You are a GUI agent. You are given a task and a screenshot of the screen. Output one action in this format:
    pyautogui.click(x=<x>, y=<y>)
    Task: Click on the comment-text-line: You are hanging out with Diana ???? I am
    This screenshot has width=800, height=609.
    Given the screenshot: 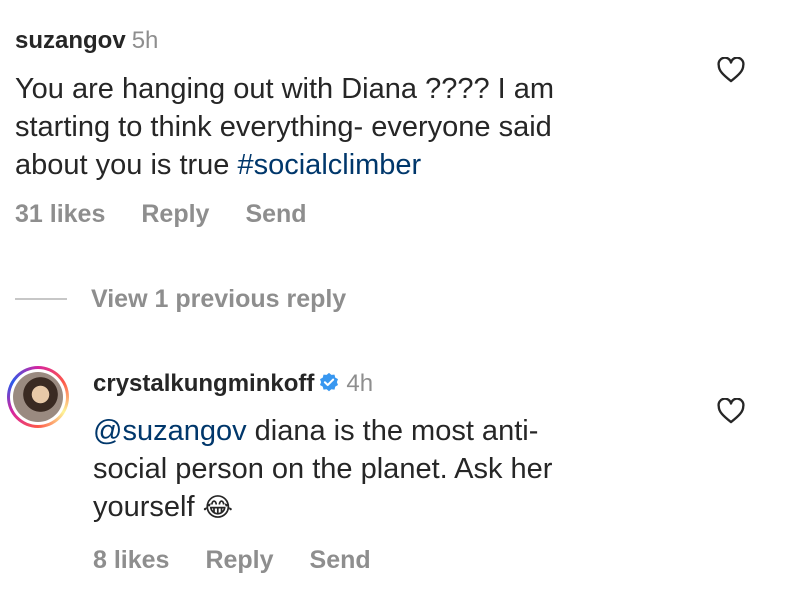 What is the action you would take?
    pyautogui.click(x=285, y=89)
    